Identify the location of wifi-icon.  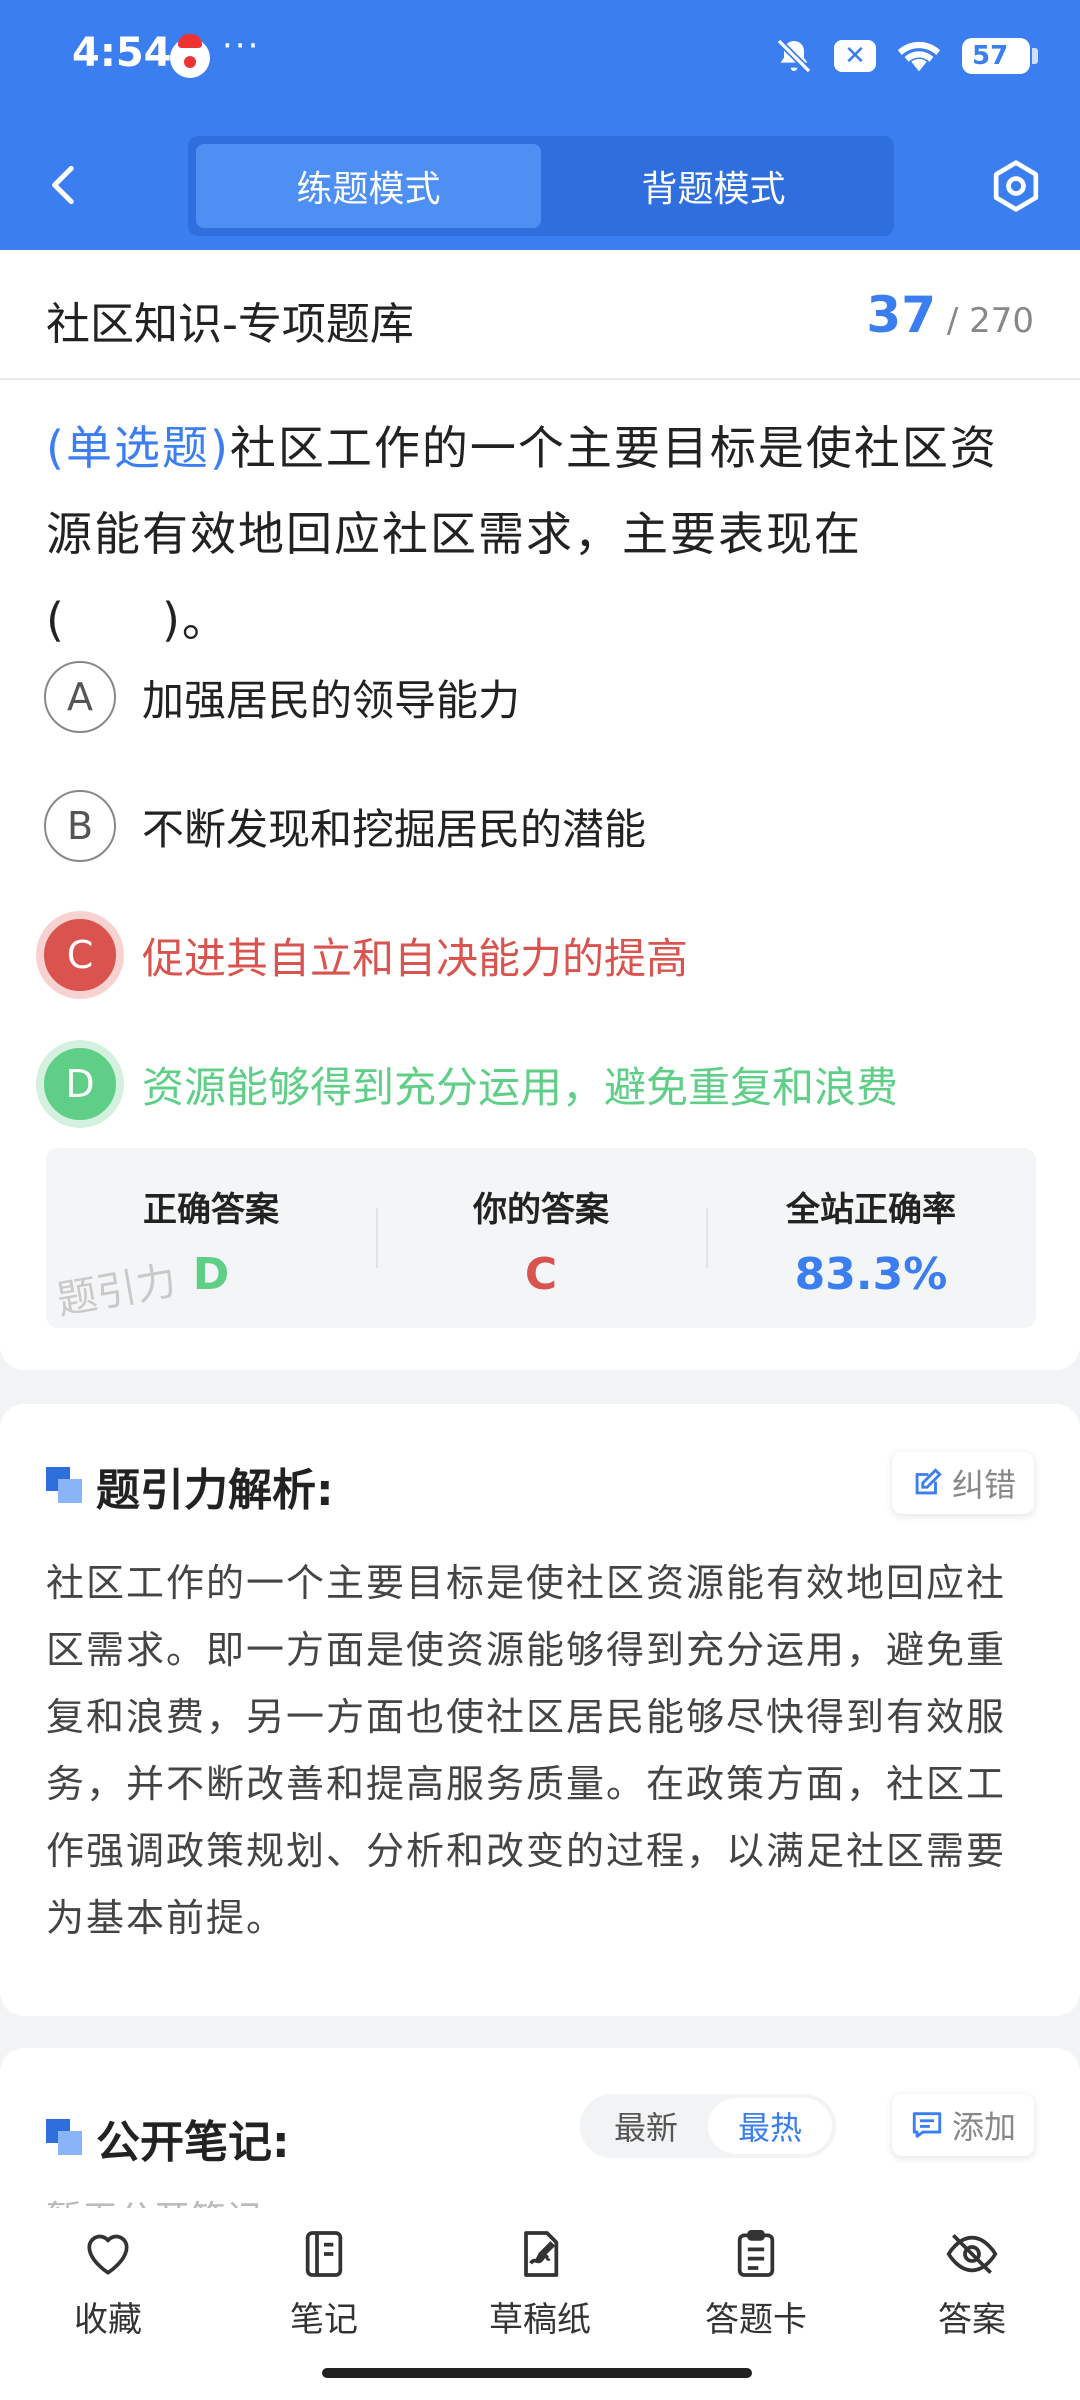
(919, 56).